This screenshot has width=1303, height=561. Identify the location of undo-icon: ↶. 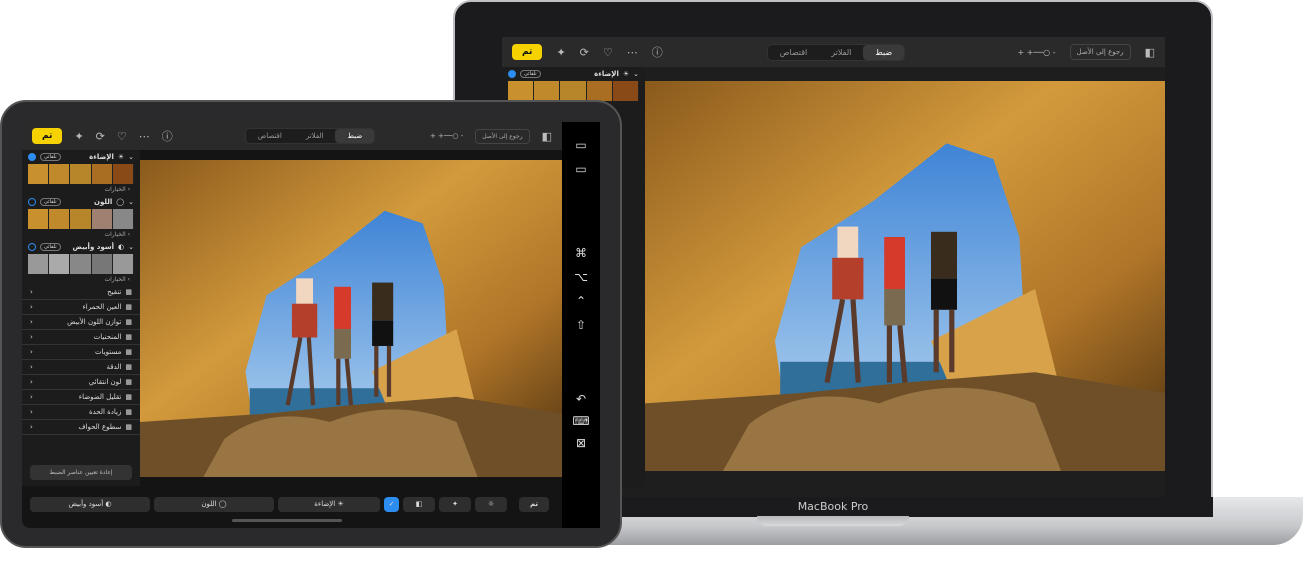
(581, 399).